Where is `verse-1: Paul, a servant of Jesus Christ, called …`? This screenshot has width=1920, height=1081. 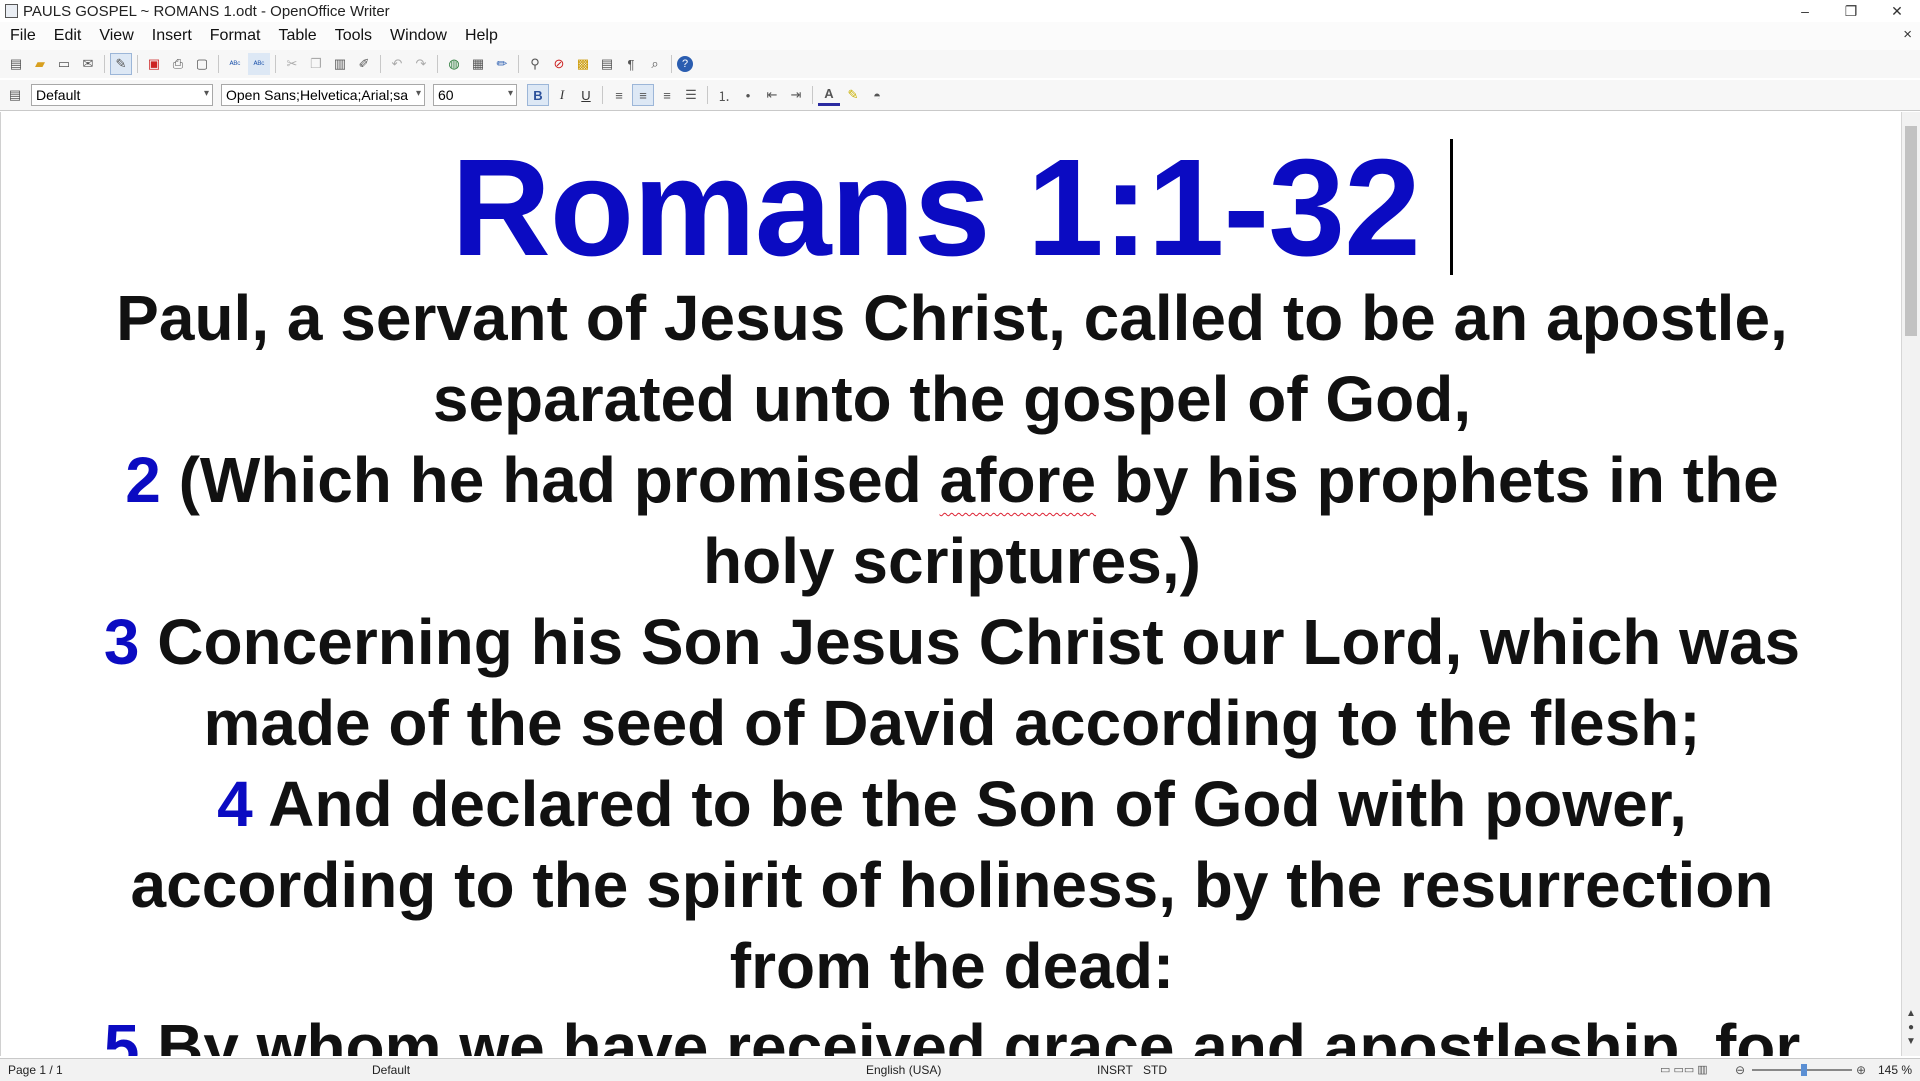 verse-1: Paul, a servant of Jesus Christ, called … is located at coordinates (952, 359).